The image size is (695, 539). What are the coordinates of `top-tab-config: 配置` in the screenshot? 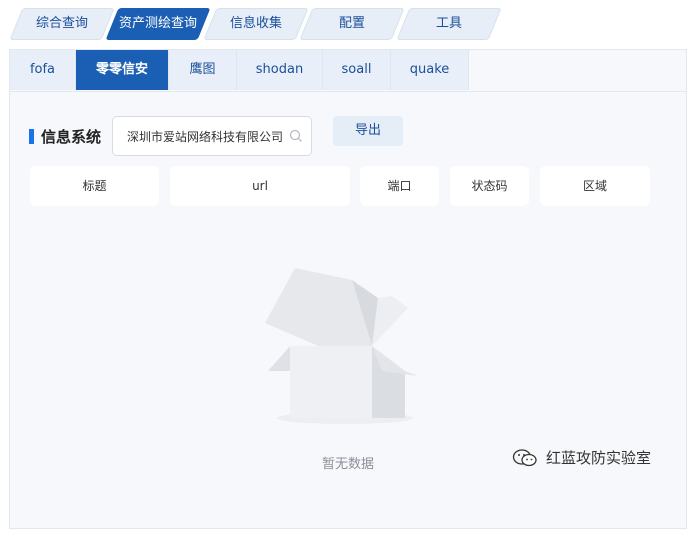 It's located at (352, 24).